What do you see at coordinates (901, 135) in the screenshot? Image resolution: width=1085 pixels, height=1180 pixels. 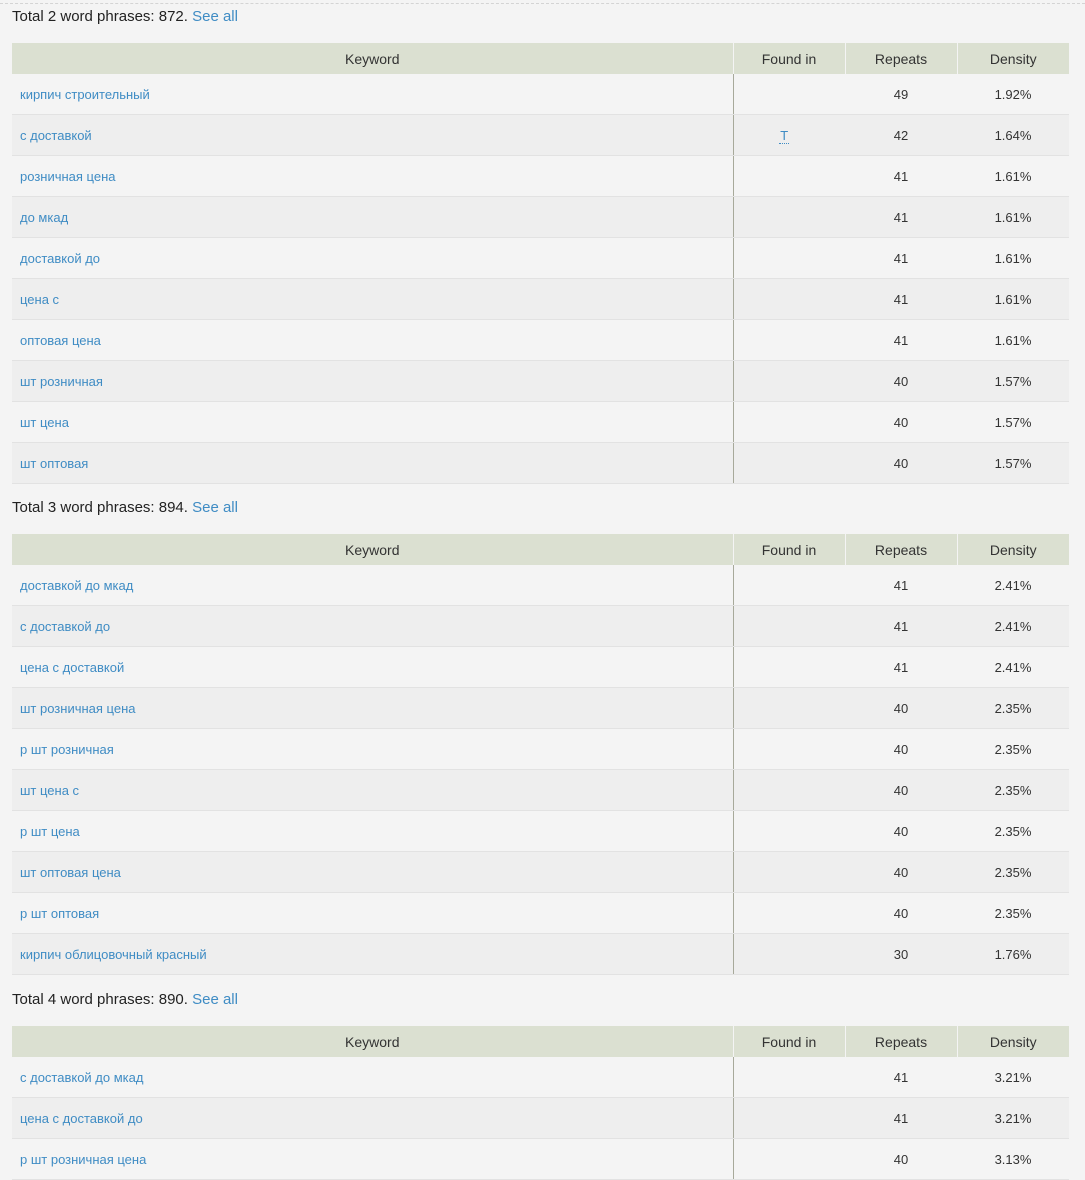 I see `repeats-cell: 42` at bounding box center [901, 135].